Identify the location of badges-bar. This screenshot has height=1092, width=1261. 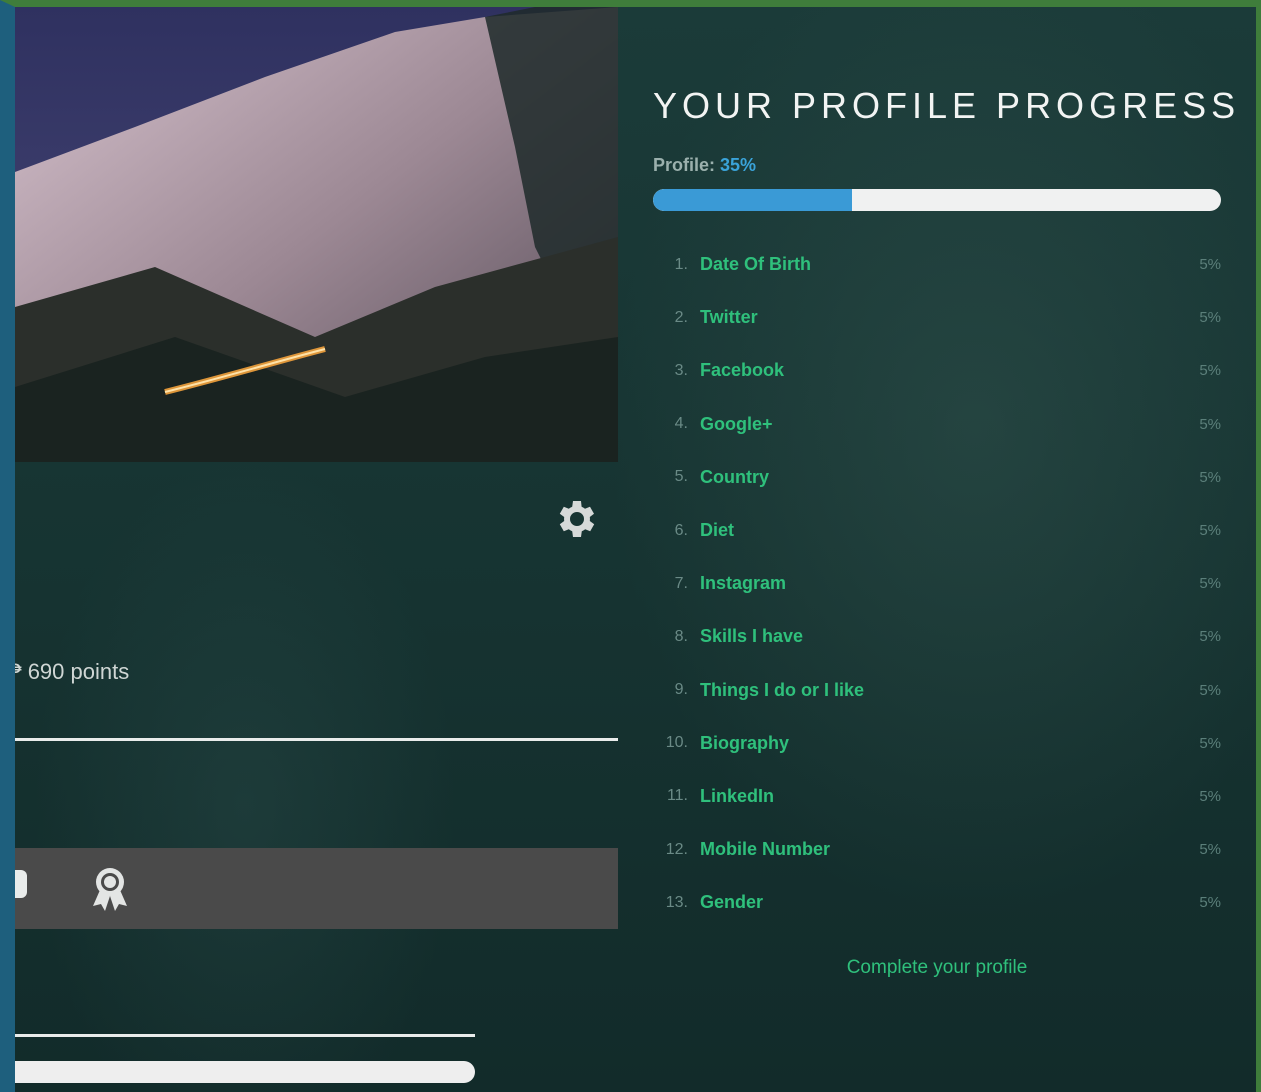
(316, 888).